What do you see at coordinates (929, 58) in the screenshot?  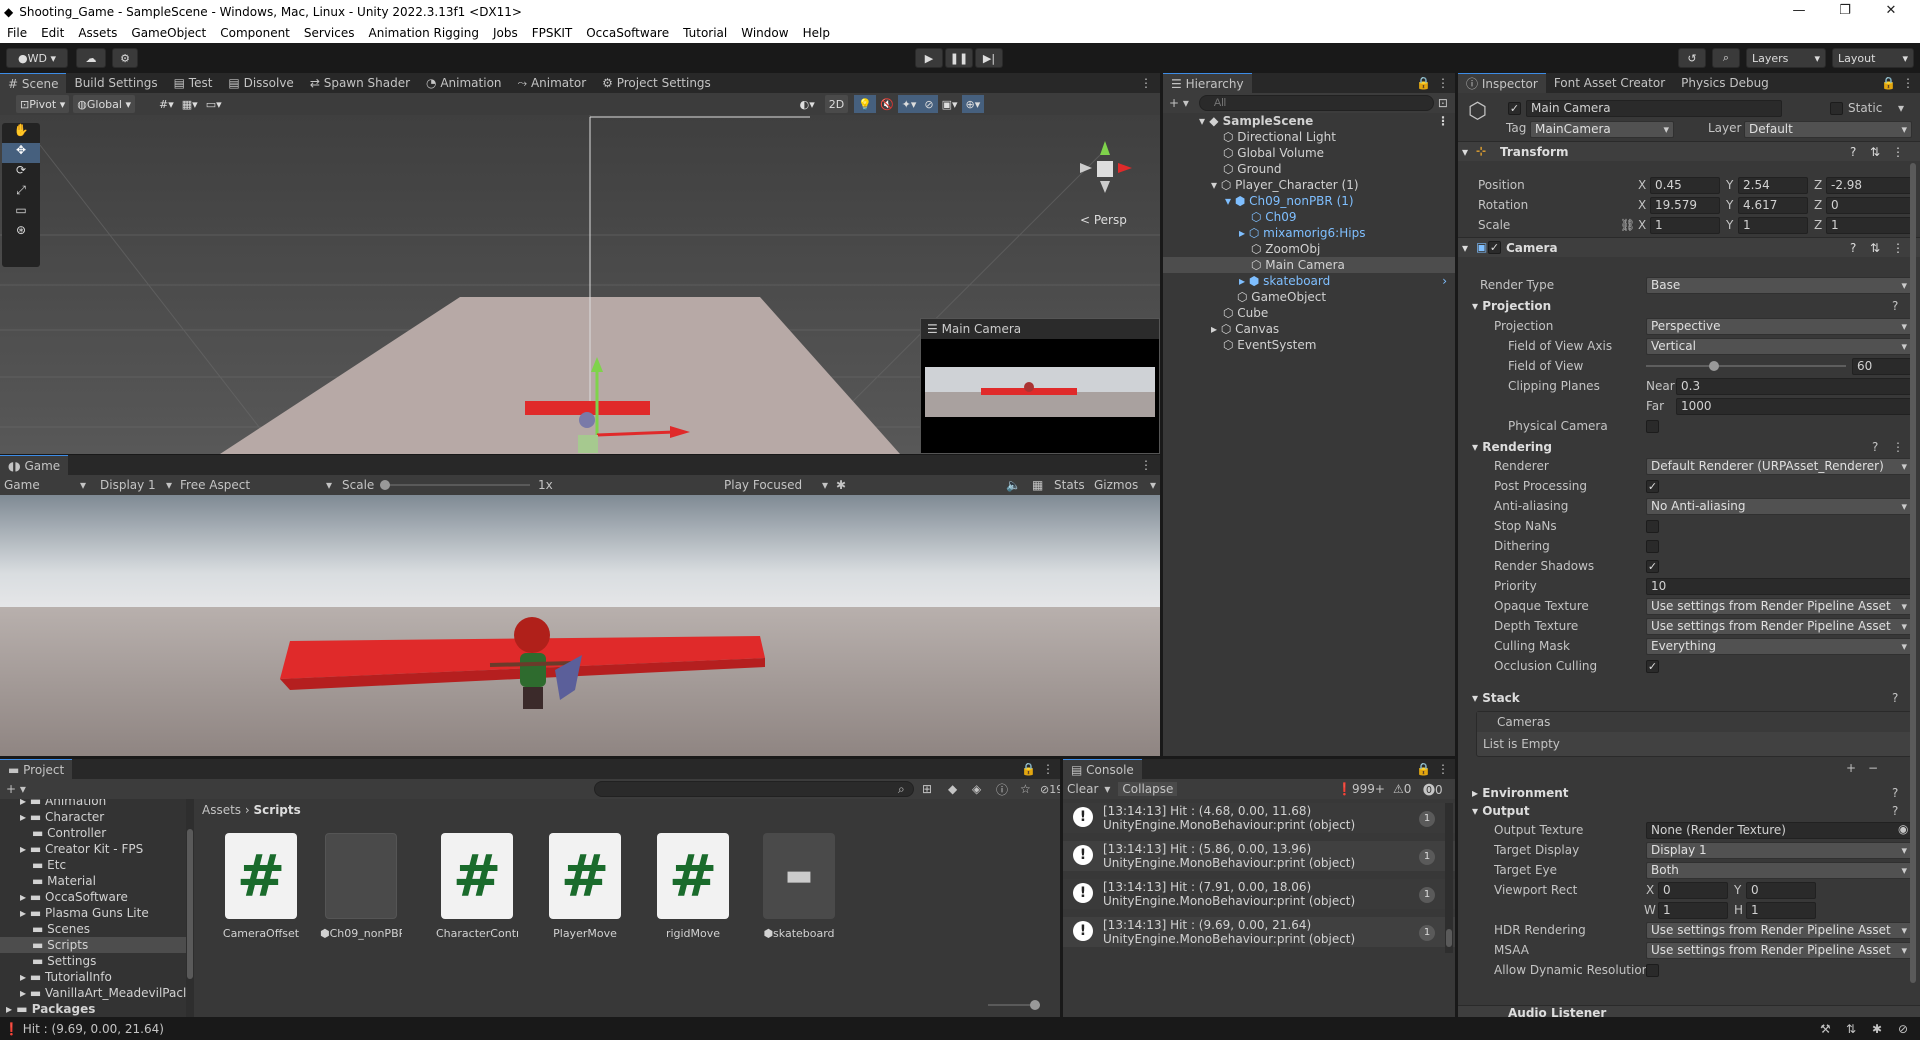 I see `play-button: ▶` at bounding box center [929, 58].